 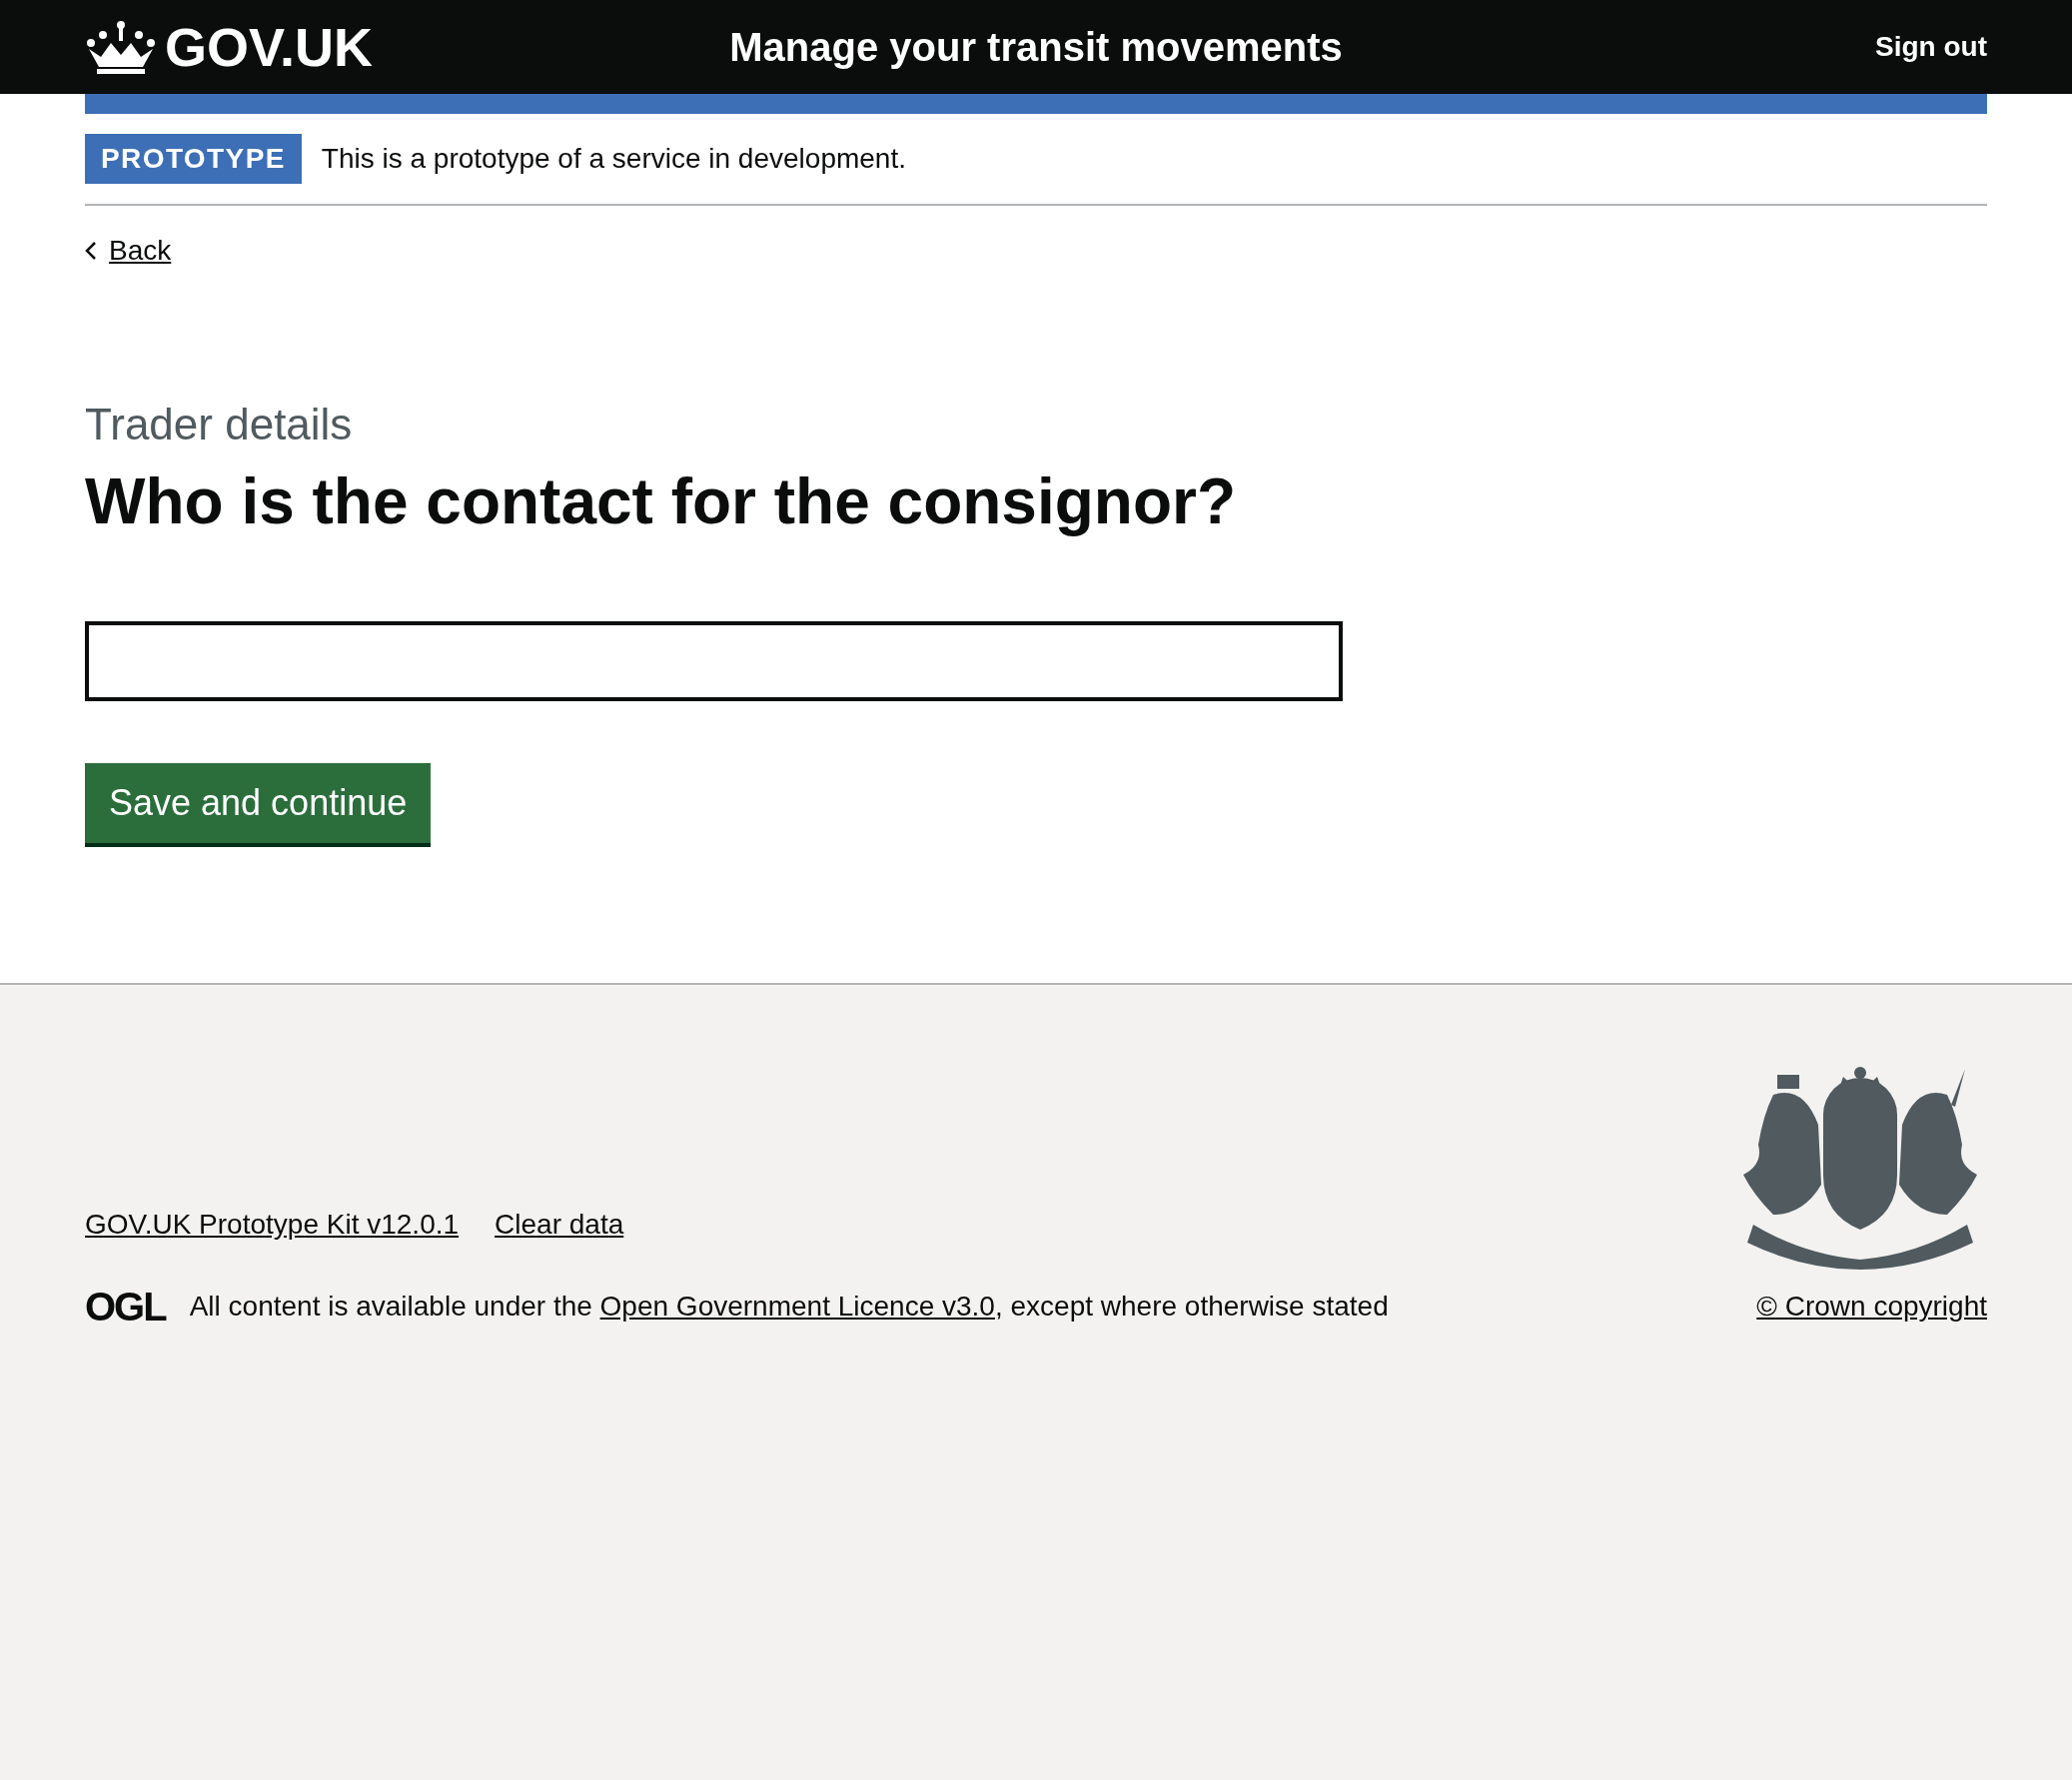 What do you see at coordinates (334, 47) in the screenshot?
I see `logo-link: GOV.UK` at bounding box center [334, 47].